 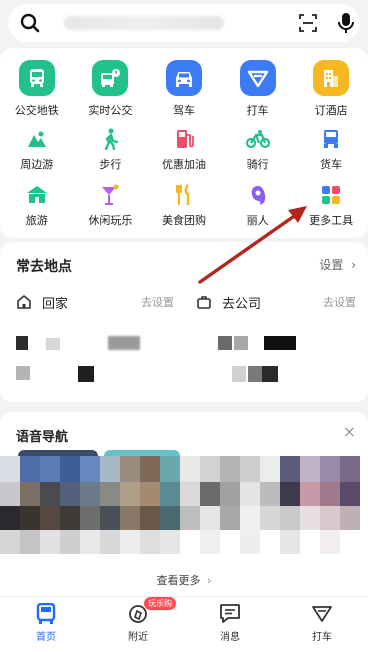 I want to click on taxi-tab-icon, so click(x=322, y=614).